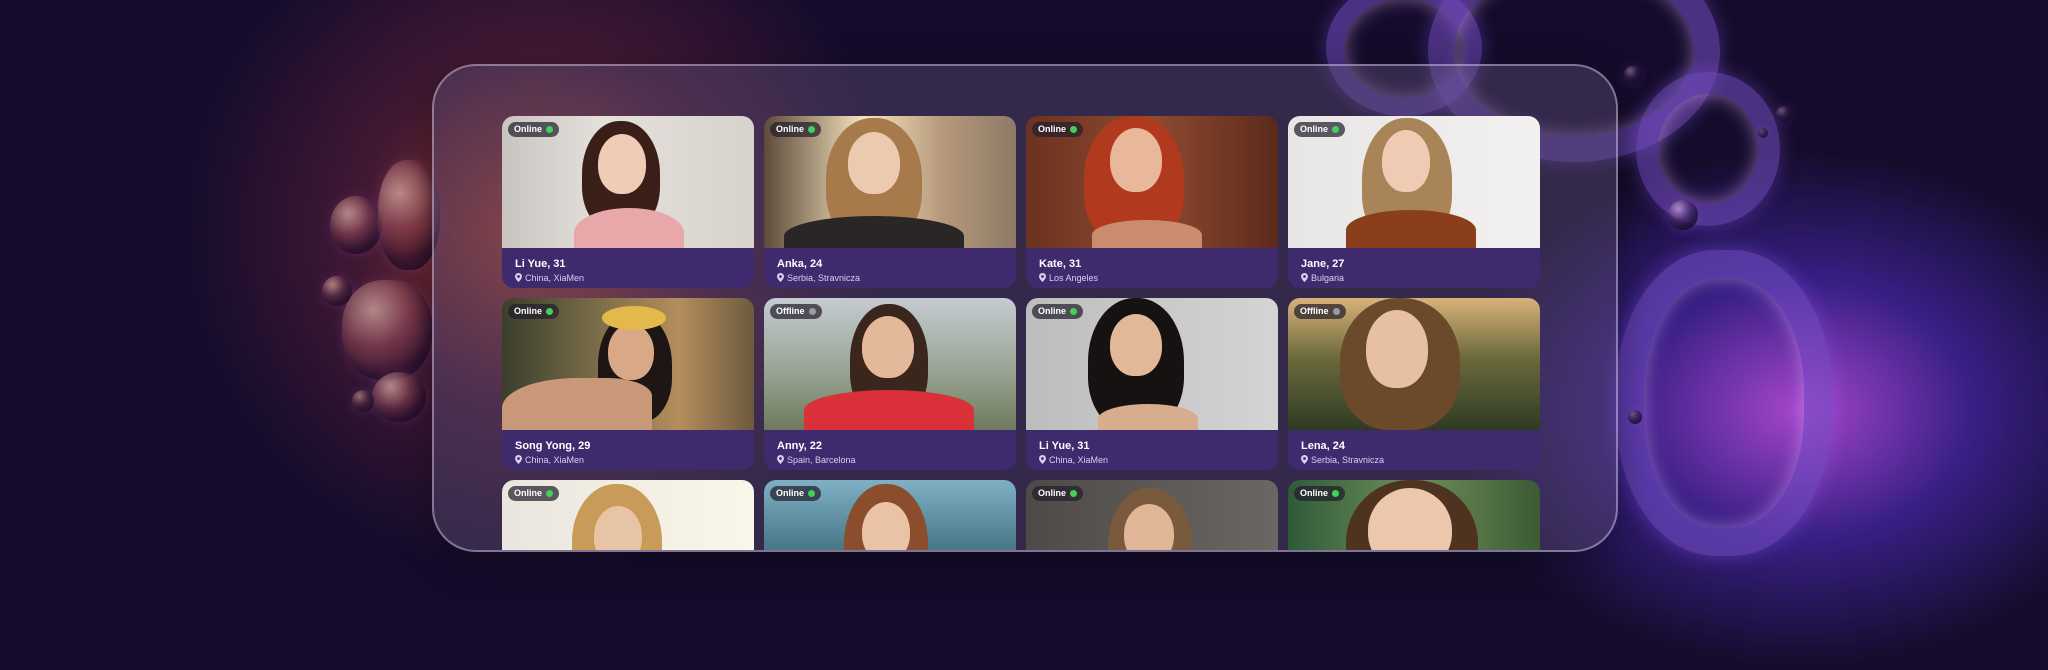 The width and height of the screenshot is (2048, 670). What do you see at coordinates (1060, 264) in the screenshot?
I see `profile-name: Kate, 31` at bounding box center [1060, 264].